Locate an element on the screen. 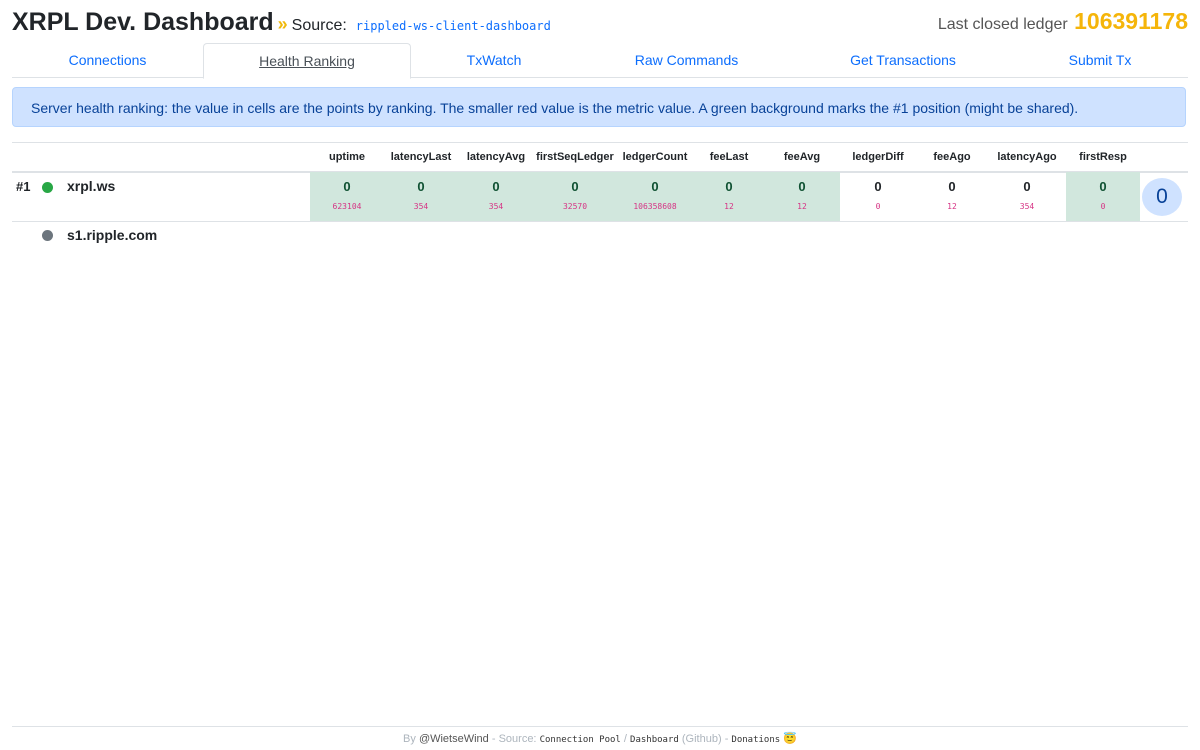  column-header: latencyLast is located at coordinates (421, 157).